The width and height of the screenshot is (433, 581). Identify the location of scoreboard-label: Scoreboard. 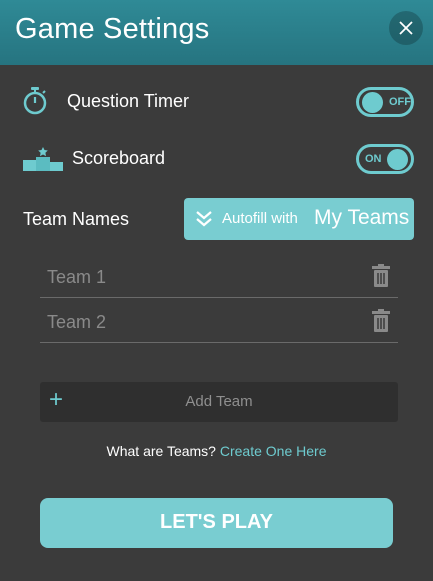
(119, 158).